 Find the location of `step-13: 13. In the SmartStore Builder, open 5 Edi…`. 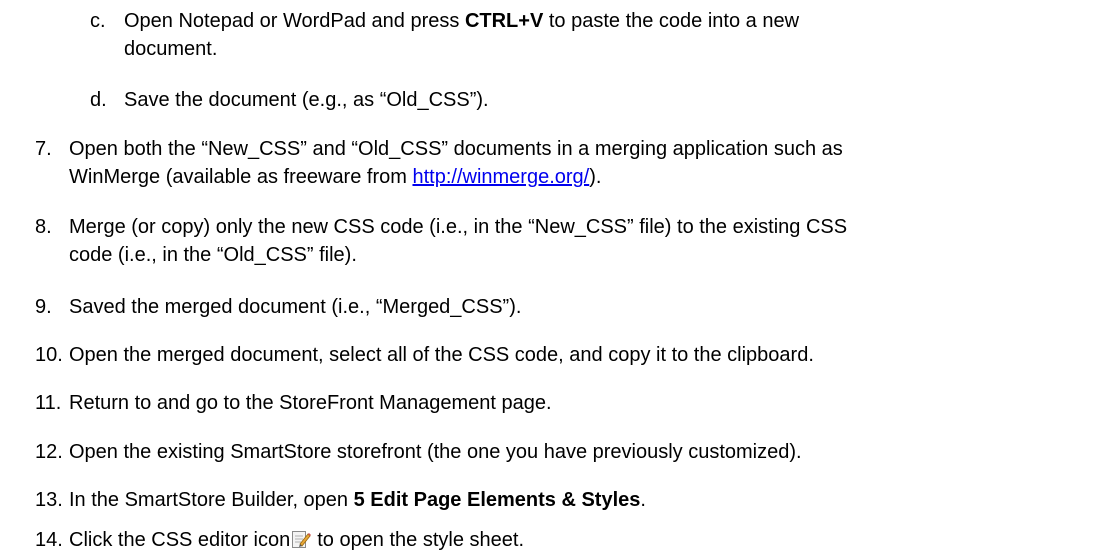

step-13: 13. In the SmartStore Builder, open 5 Edi… is located at coordinates (340, 500).